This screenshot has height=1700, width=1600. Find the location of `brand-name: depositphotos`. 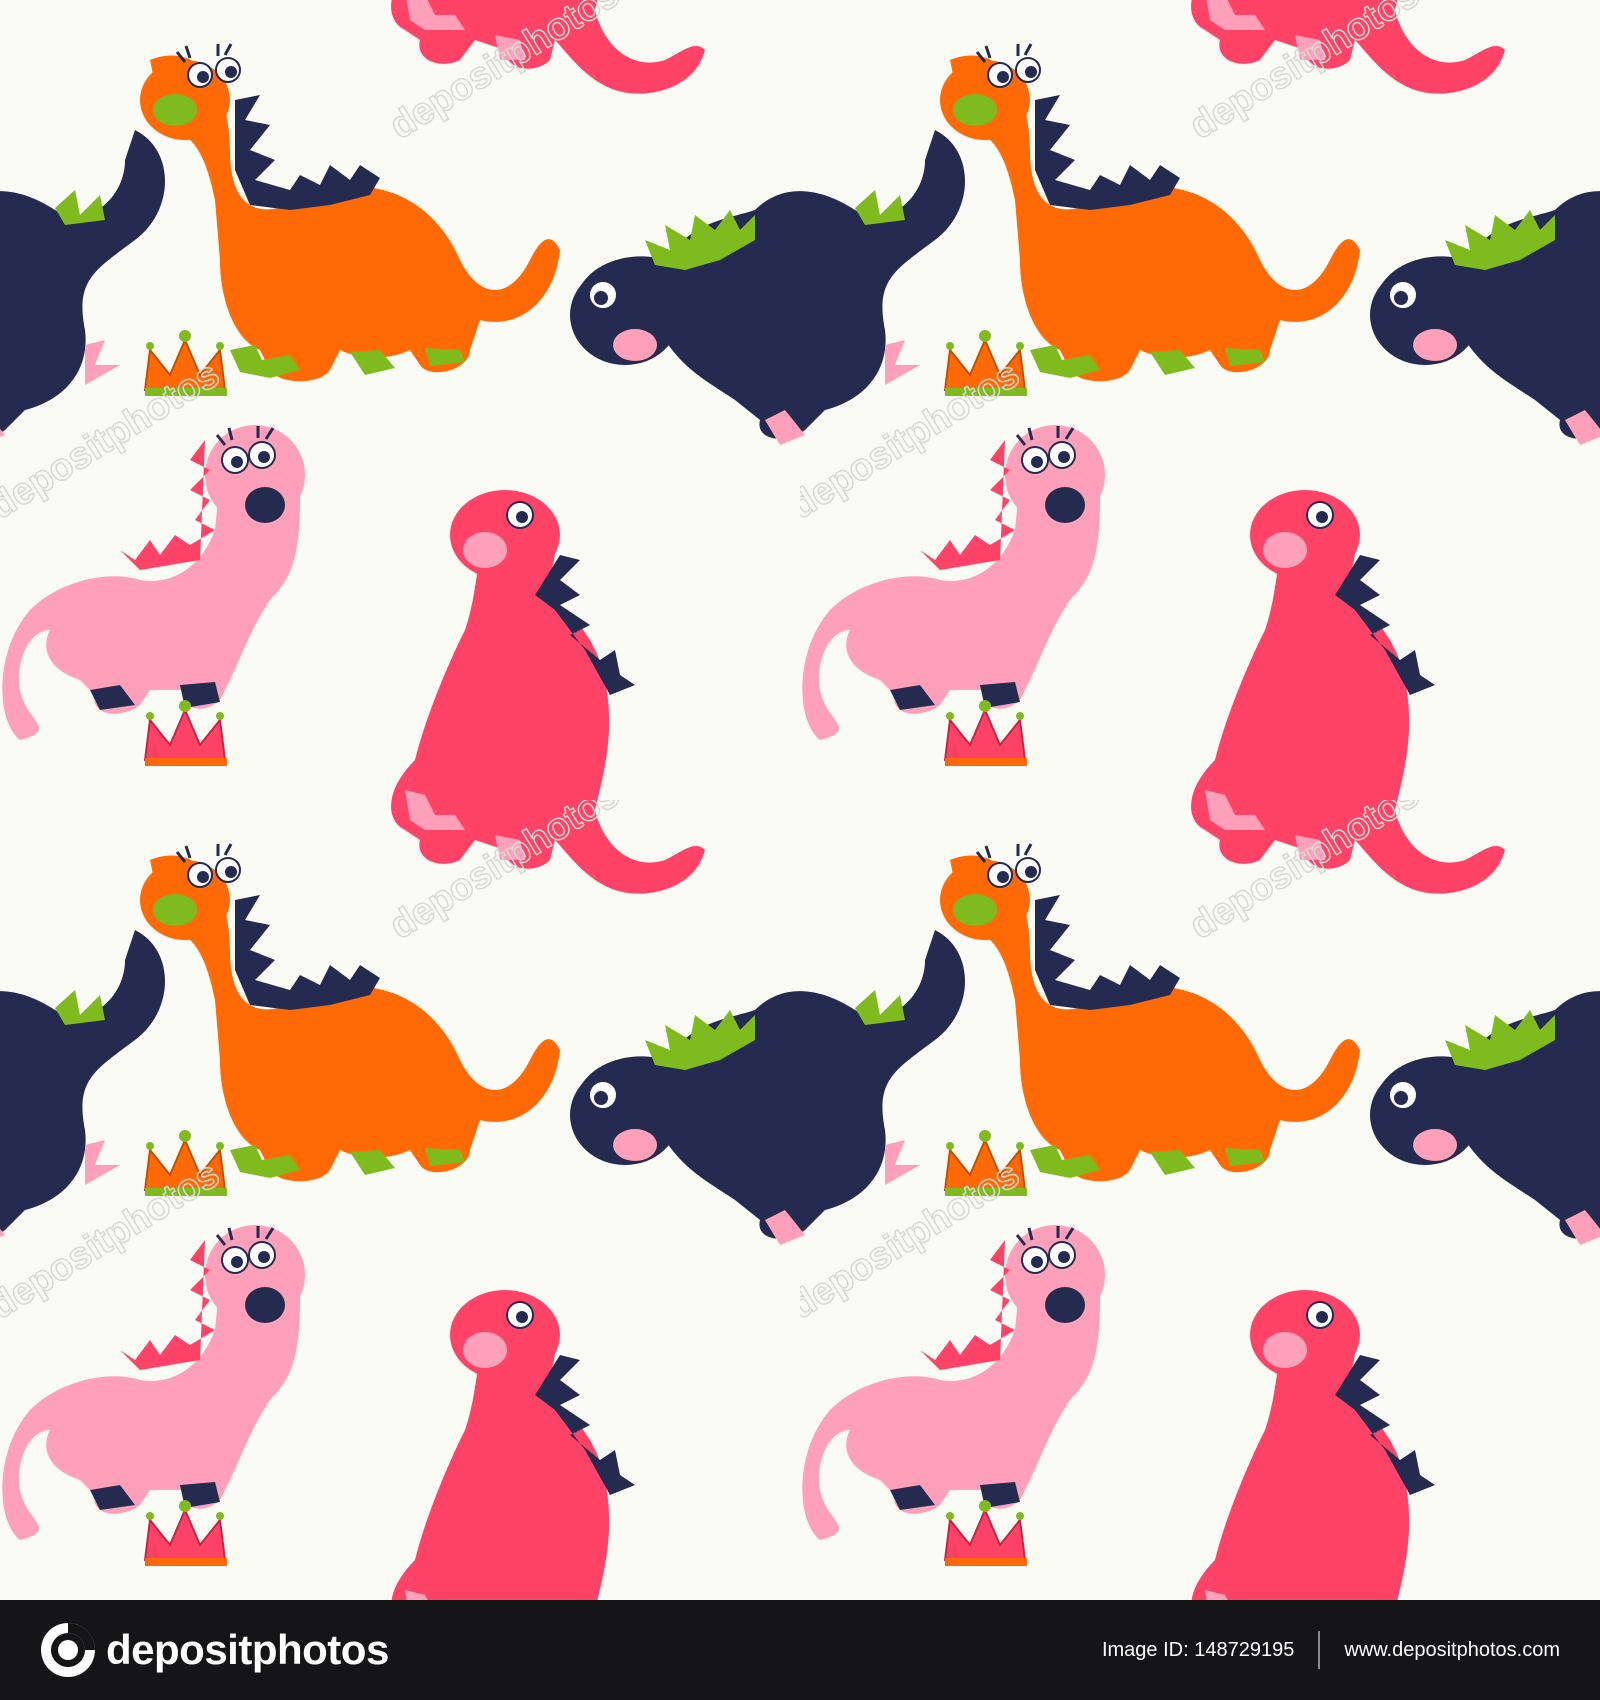

brand-name: depositphotos is located at coordinates (247, 1649).